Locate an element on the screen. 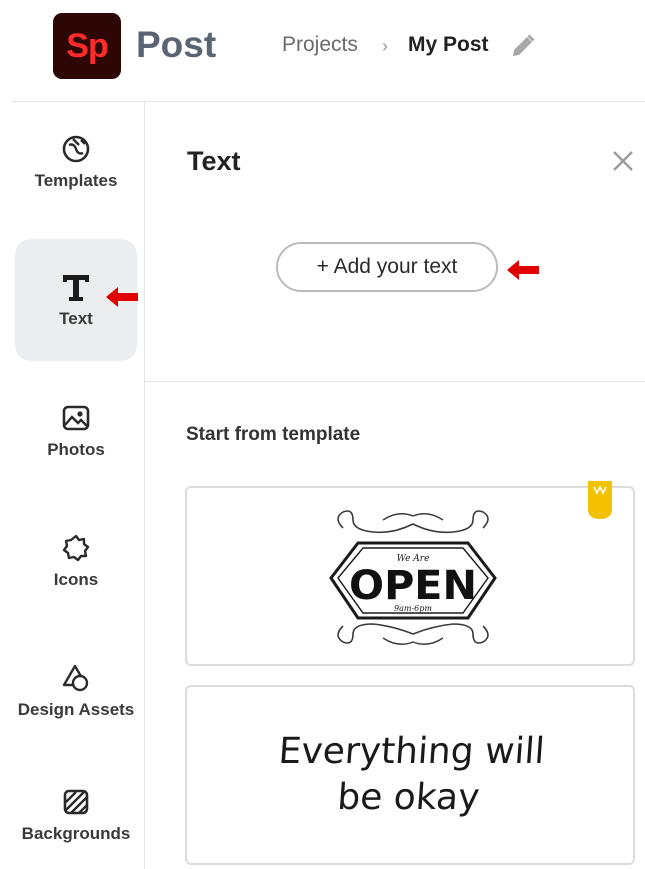 Image resolution: width=645 pixels, height=869 pixels. close-icon is located at coordinates (623, 161).